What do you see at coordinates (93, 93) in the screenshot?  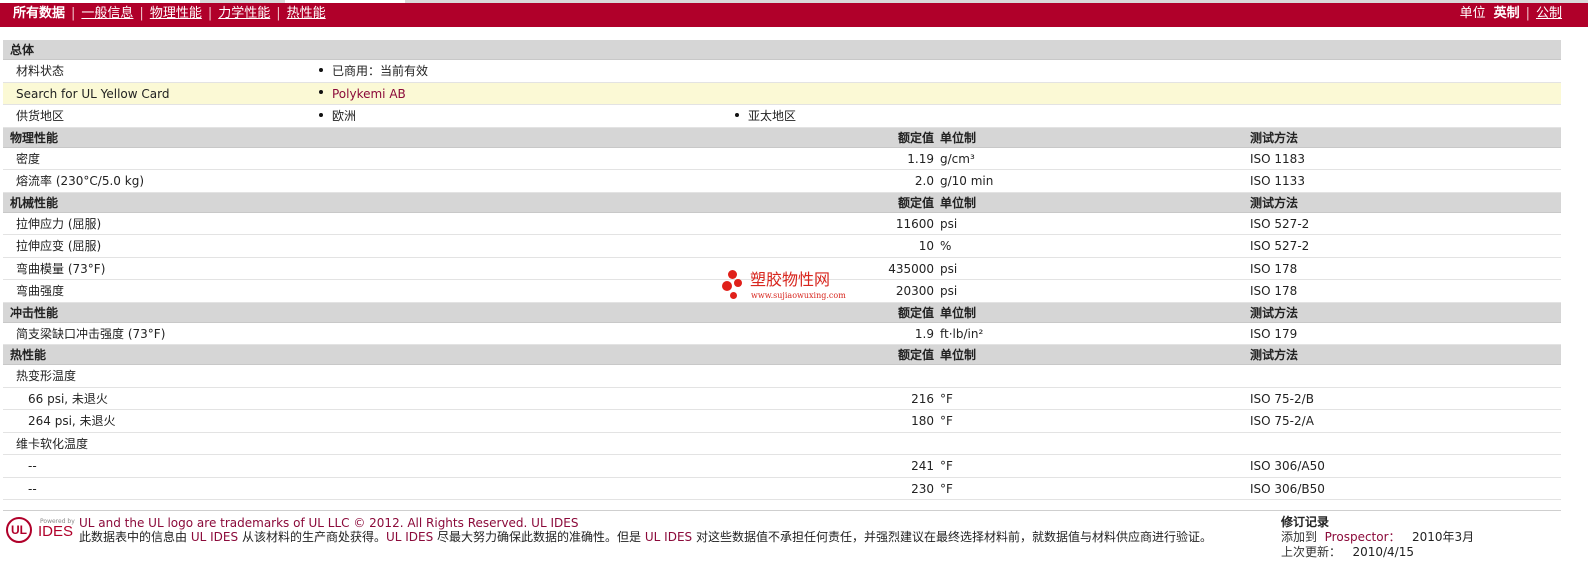 I see `yellow-card-label: Search for UL Yellow Card` at bounding box center [93, 93].